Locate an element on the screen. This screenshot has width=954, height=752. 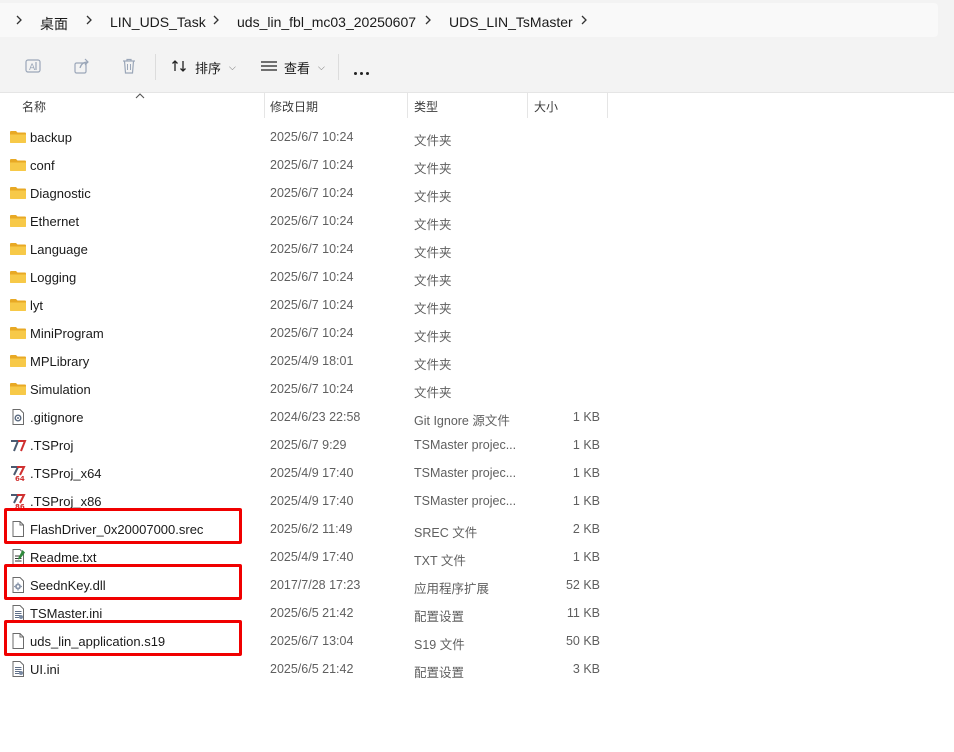
column-header-size: 大小 is located at coordinates (546, 106).